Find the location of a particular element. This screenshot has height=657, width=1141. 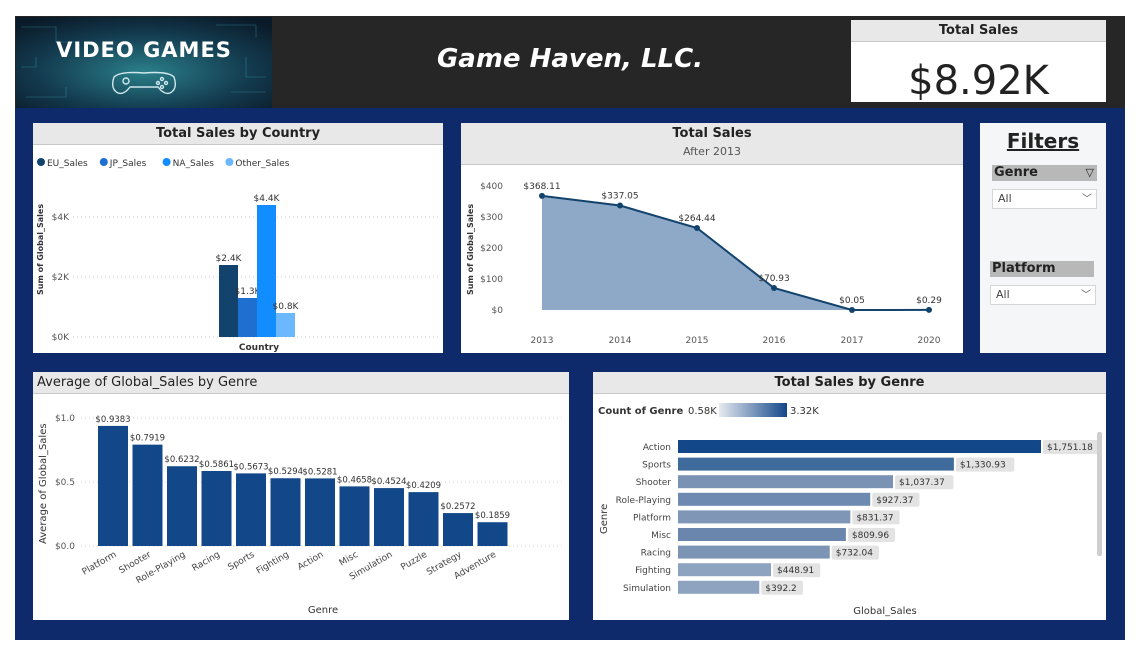

y-tick-label: $0 is located at coordinates (498, 311).